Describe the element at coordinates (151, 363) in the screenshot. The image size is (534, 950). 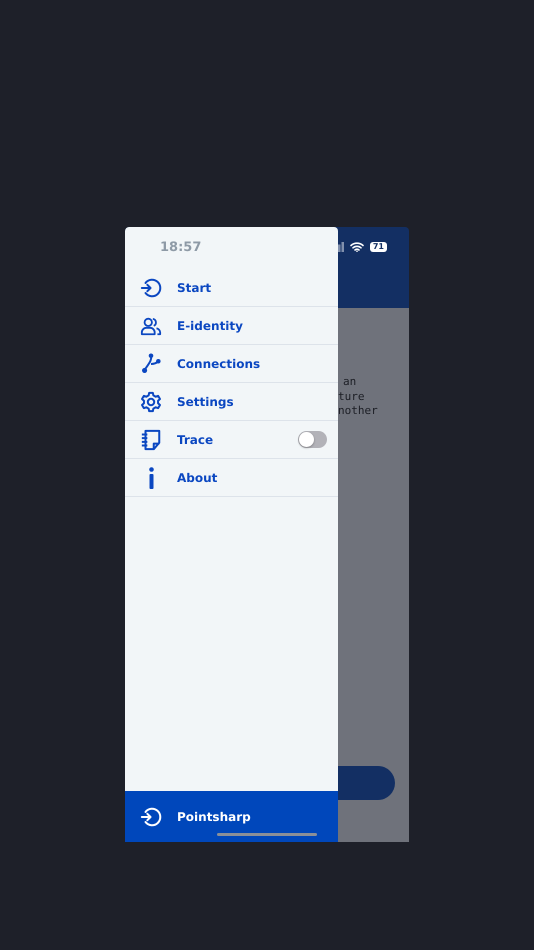
I see `branch-icon` at that location.